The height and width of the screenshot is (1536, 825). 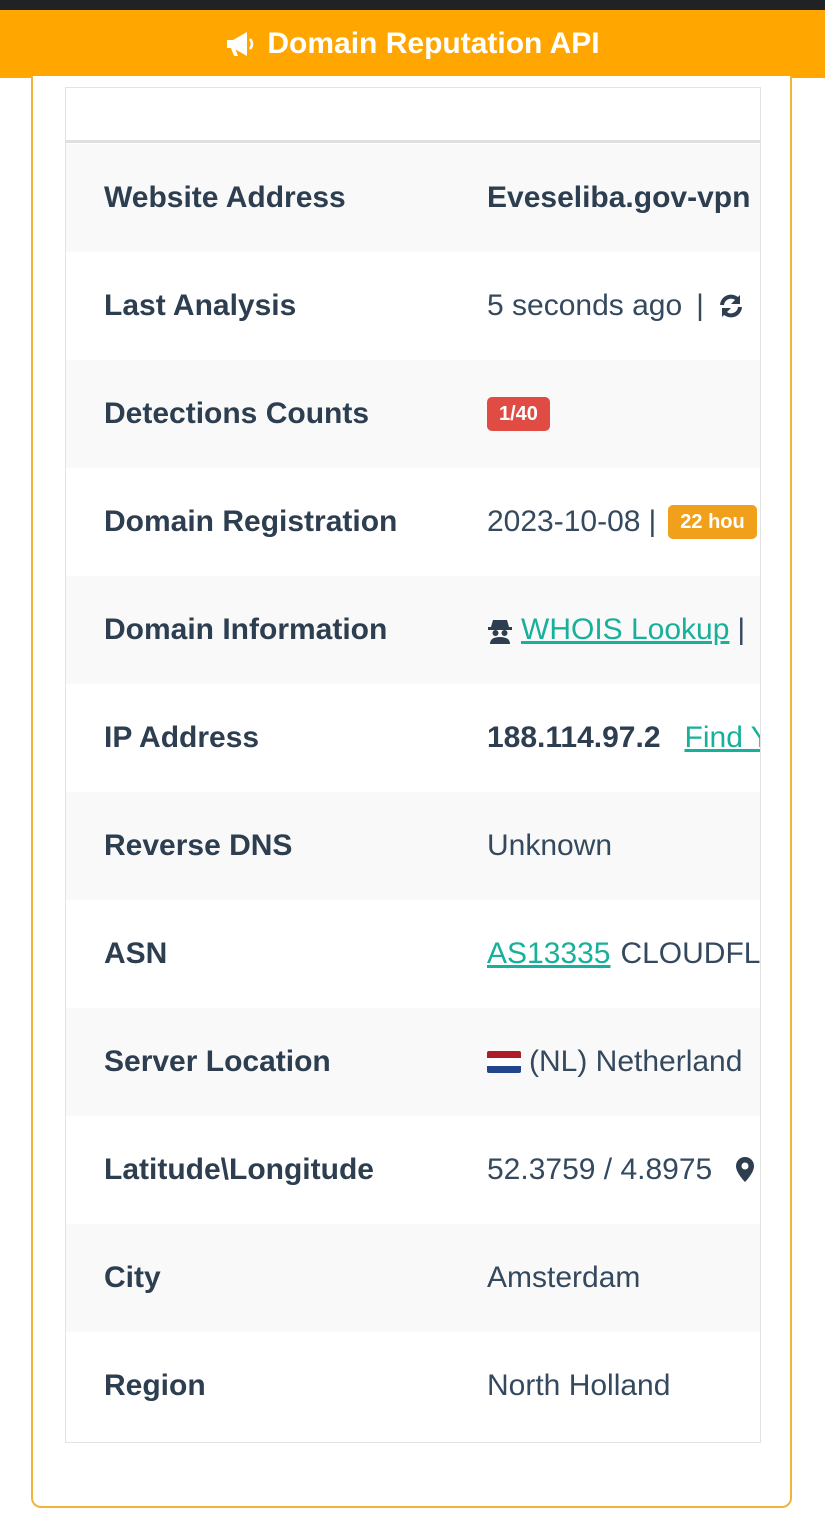 What do you see at coordinates (200, 305) in the screenshot?
I see `row-label: Last Analysis` at bounding box center [200, 305].